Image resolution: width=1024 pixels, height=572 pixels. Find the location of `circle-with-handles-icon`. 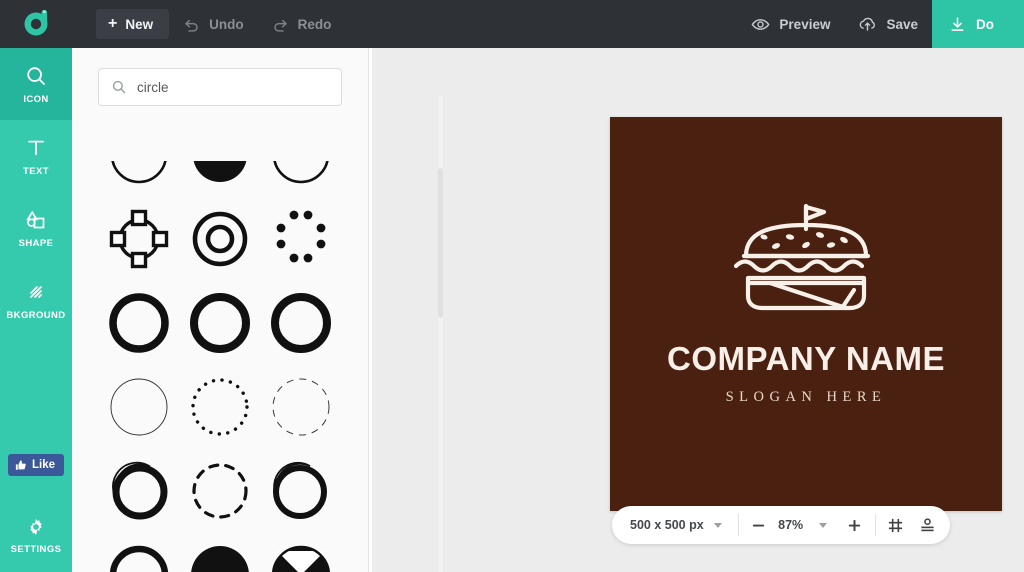

circle-with-handles-icon is located at coordinates (138, 239).